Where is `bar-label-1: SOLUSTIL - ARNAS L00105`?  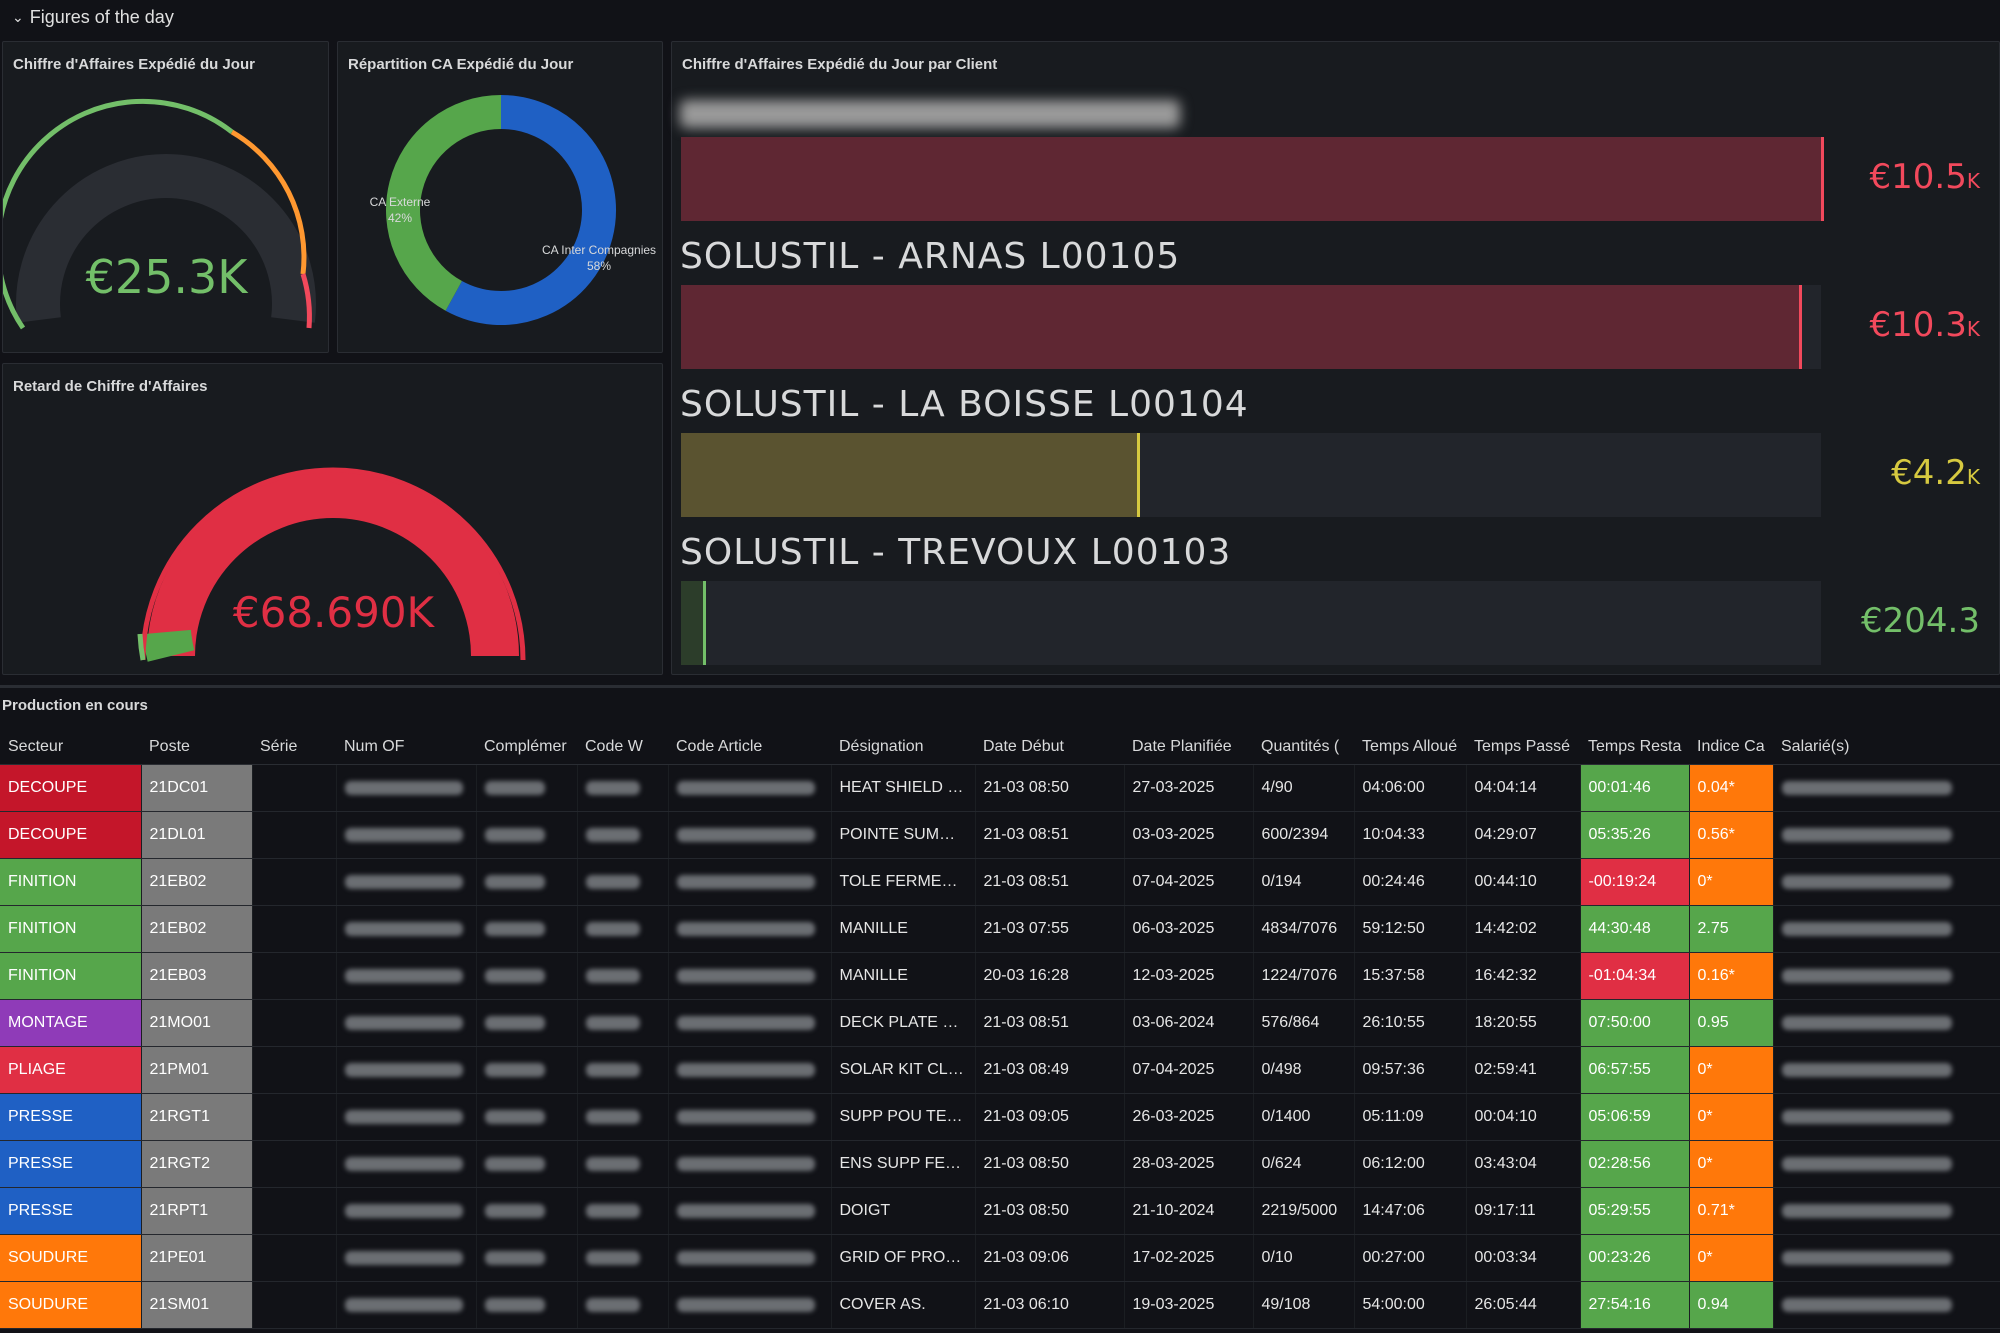 bar-label-1: SOLUSTIL - ARNAS L00105 is located at coordinates (930, 256).